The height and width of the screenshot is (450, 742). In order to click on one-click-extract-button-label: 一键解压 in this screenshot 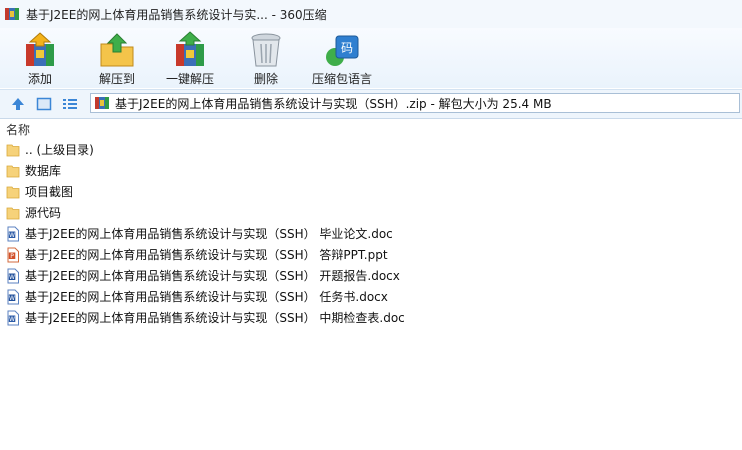, I will do `click(190, 79)`.